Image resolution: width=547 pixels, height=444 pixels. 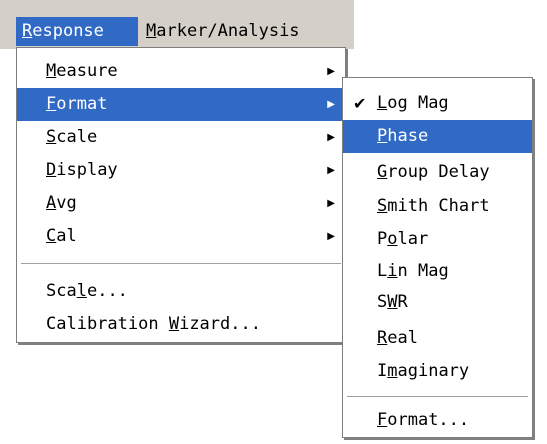 I want to click on menu-item-scale-label: Scale, so click(x=72, y=137).